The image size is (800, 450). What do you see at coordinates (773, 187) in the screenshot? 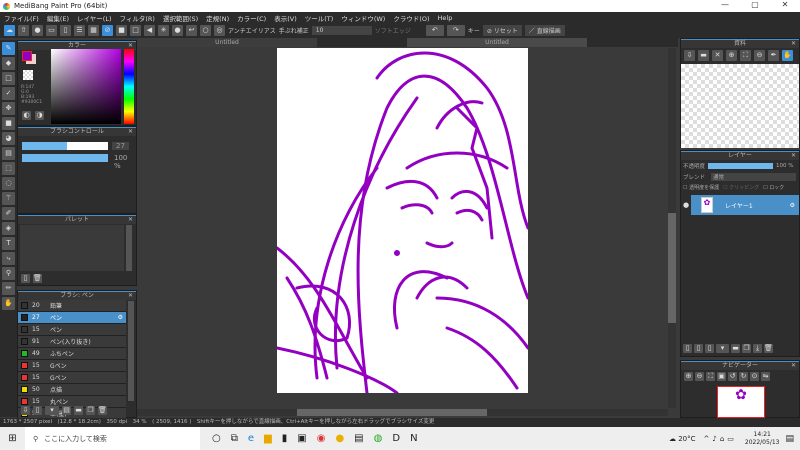
I see `lock-checkbox: ☐ ロック` at bounding box center [773, 187].